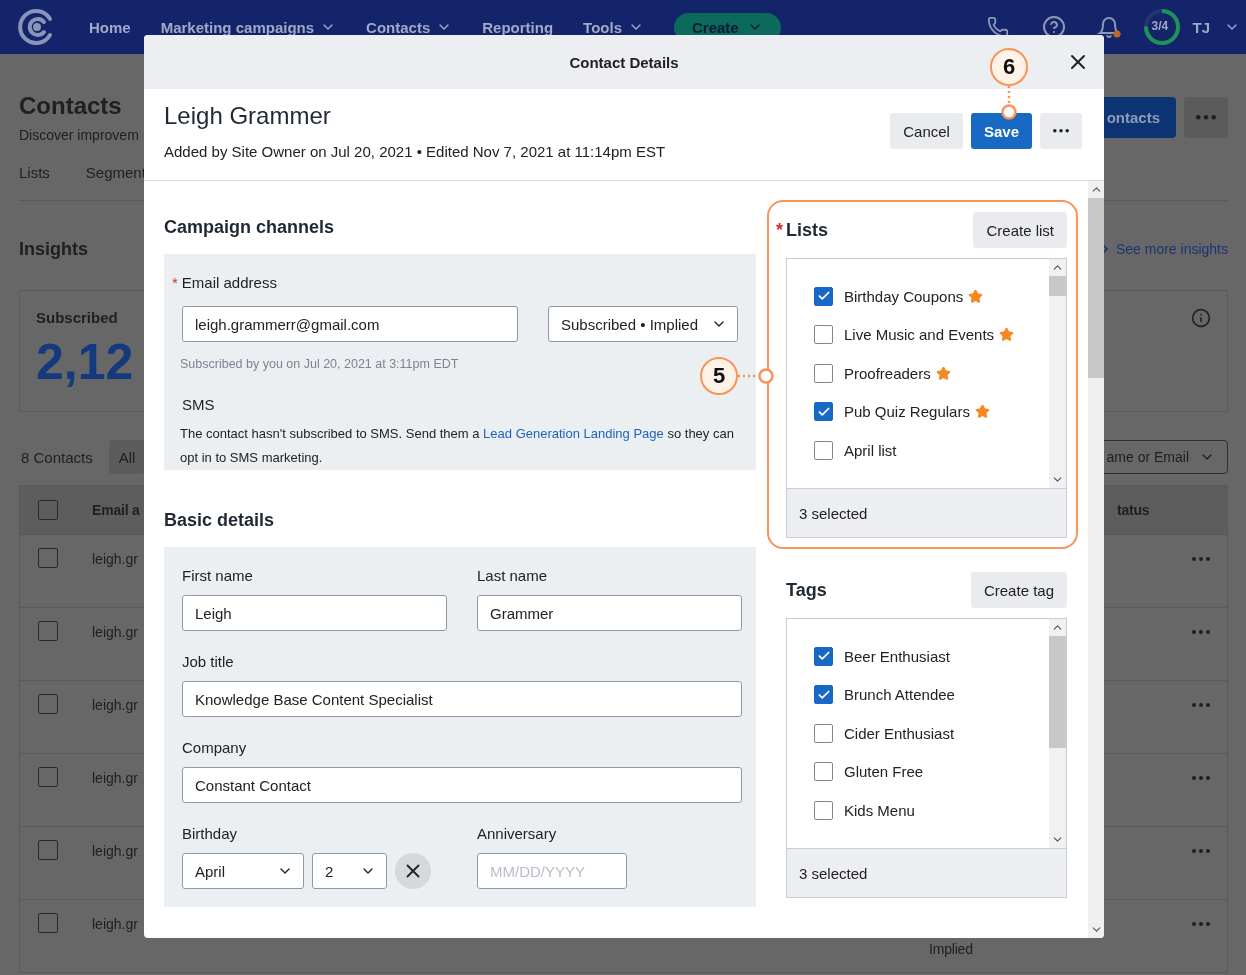 The width and height of the screenshot is (1246, 975). Describe the element at coordinates (110, 27) in the screenshot. I see `nav-item: Home` at that location.